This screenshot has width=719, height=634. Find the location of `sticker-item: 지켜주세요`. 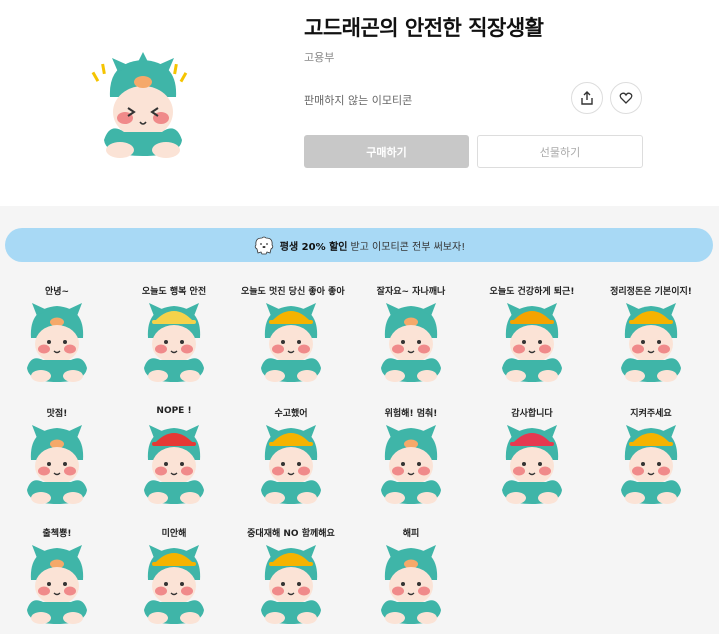

sticker-item: 지켜주세요 is located at coordinates (651, 460).